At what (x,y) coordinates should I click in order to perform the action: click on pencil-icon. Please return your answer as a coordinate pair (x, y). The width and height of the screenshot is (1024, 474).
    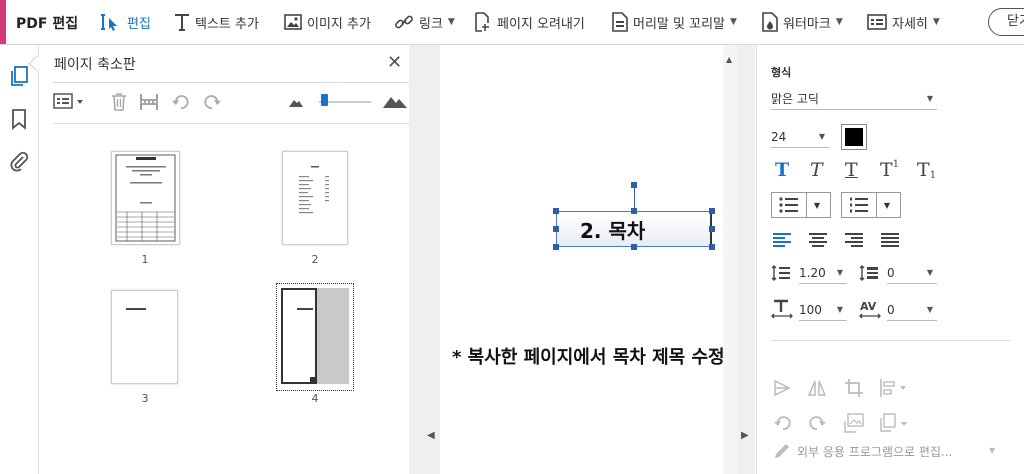
    Looking at the image, I should click on (782, 451).